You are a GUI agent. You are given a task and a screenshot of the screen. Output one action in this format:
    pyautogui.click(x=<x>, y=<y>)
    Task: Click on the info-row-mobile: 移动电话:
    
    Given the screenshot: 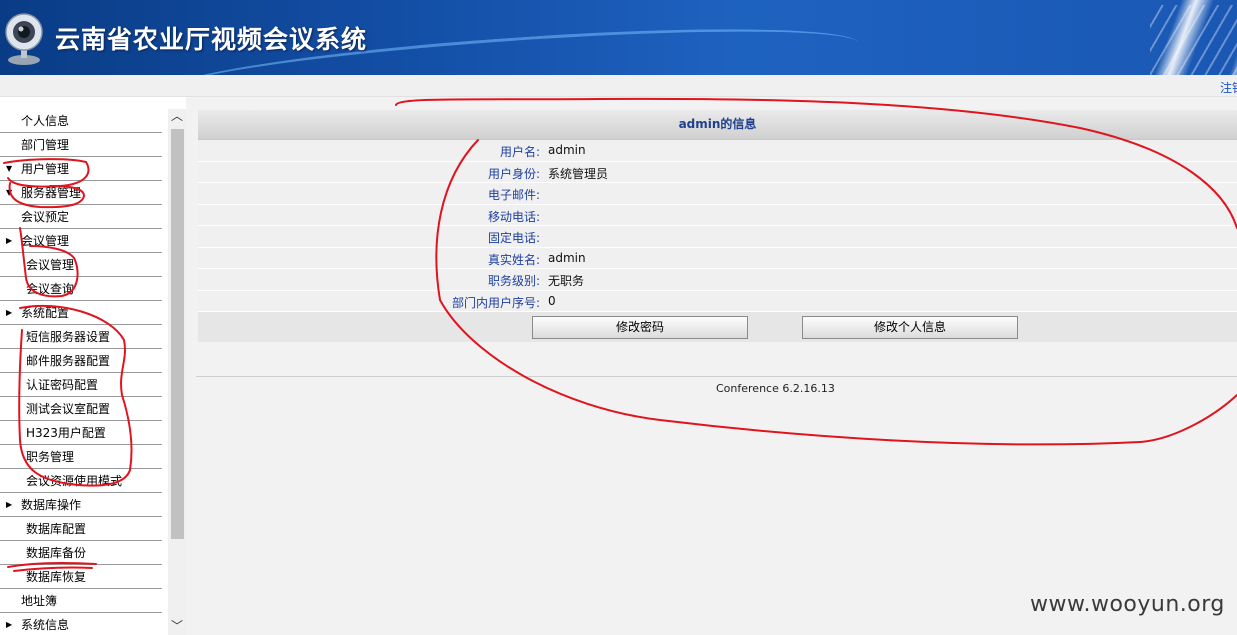 What is the action you would take?
    pyautogui.click(x=717, y=215)
    